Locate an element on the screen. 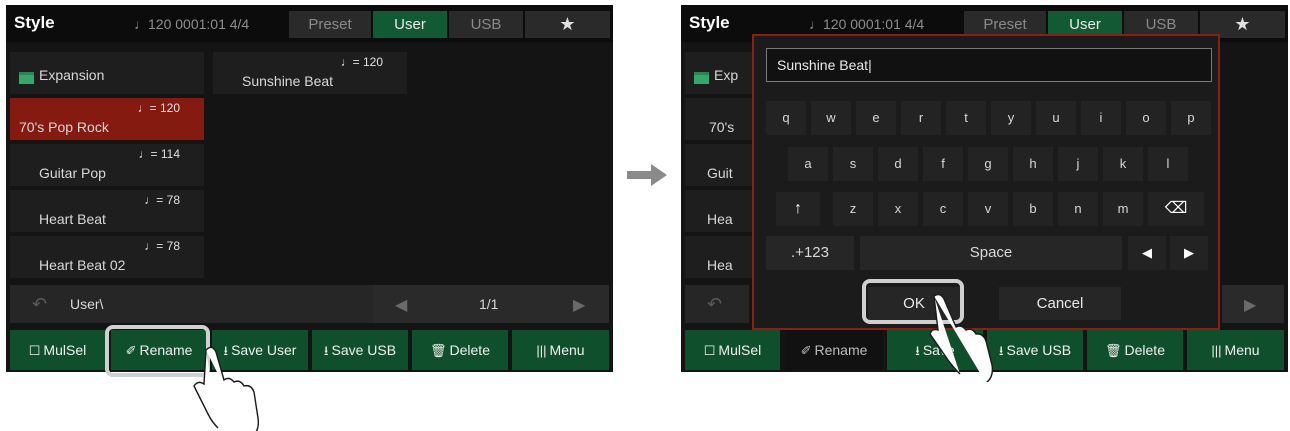 The width and height of the screenshot is (1290, 431). hand-pointer-icon is located at coordinates (961, 337).